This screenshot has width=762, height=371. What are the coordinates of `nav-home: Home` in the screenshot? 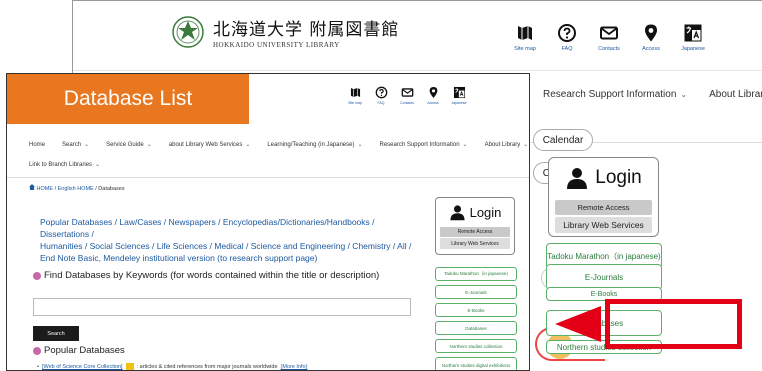 It's located at (37, 145).